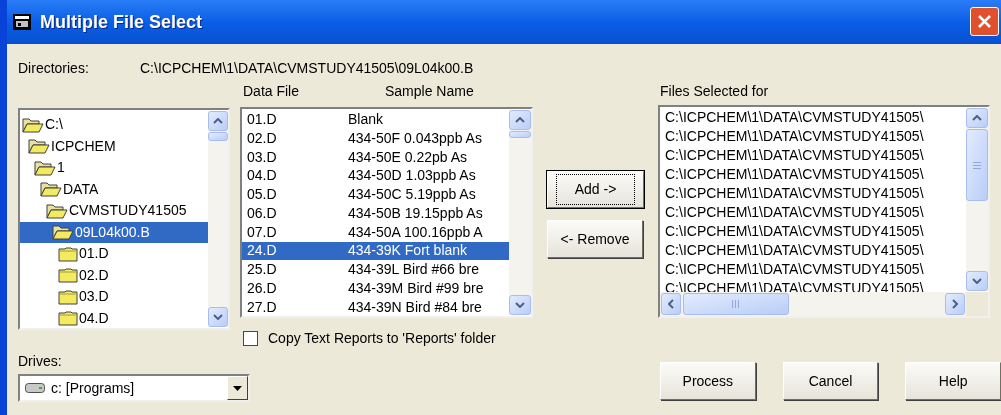 Image resolution: width=1001 pixels, height=415 pixels. What do you see at coordinates (114, 125) in the screenshot?
I see `tree-item: C:\` at bounding box center [114, 125].